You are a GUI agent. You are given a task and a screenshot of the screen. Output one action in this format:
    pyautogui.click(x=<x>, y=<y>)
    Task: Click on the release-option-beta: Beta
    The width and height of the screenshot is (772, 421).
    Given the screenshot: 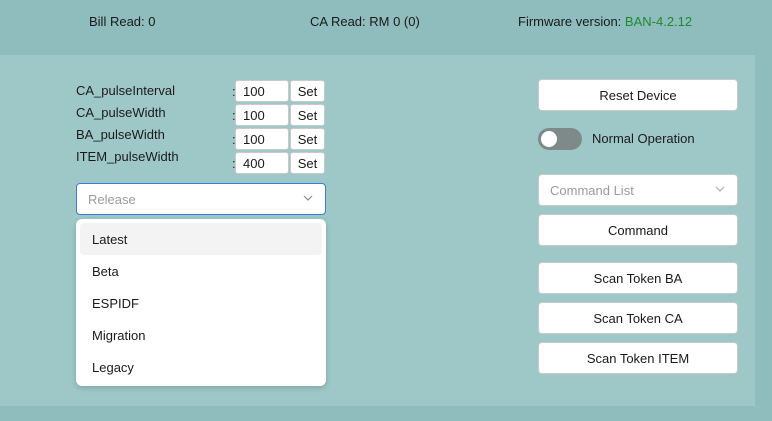 What is the action you would take?
    pyautogui.click(x=201, y=271)
    